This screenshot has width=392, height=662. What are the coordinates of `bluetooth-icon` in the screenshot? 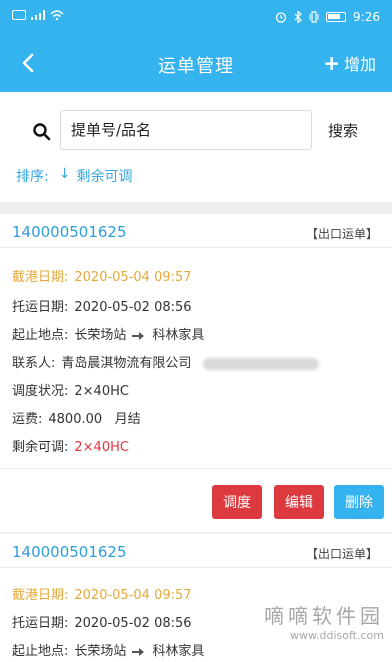 It's located at (298, 17).